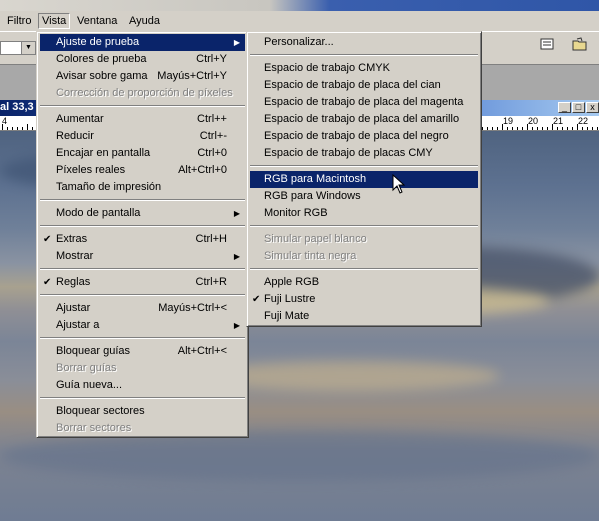 This screenshot has width=599, height=521. Describe the element at coordinates (312, 196) in the screenshot. I see `menu-item-label: RGB para Windows` at that location.